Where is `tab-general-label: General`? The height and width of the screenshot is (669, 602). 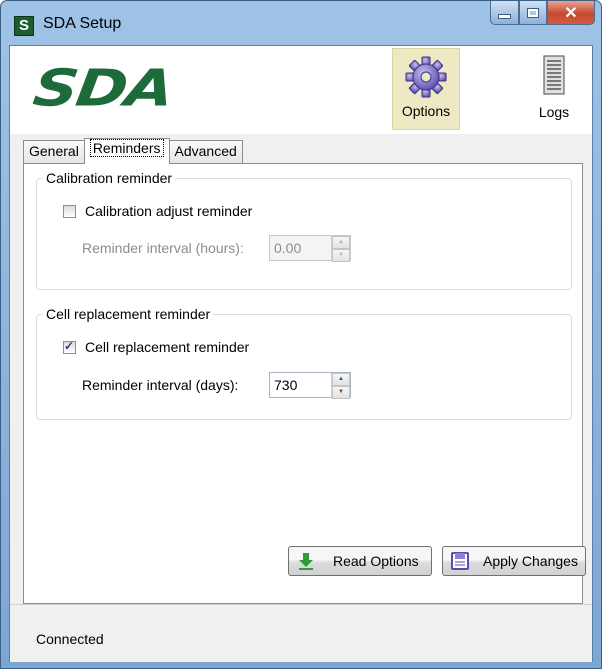 tab-general-label: General is located at coordinates (54, 151).